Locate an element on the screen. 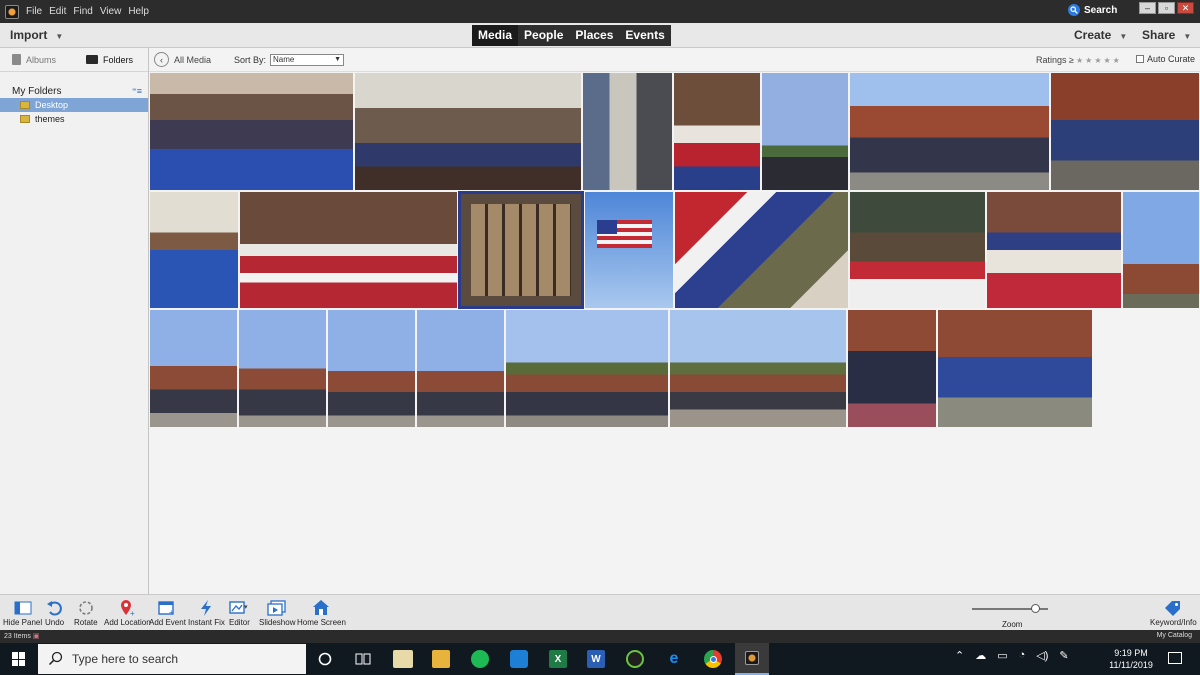 This screenshot has height=675, width=1200. maximize-button: ▫ is located at coordinates (1166, 8).